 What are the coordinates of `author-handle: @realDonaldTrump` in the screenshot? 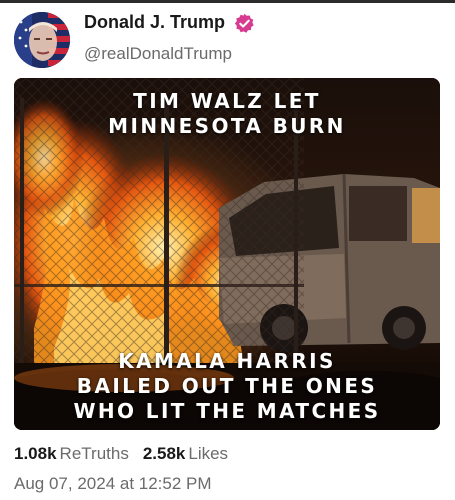 It's located at (158, 54).